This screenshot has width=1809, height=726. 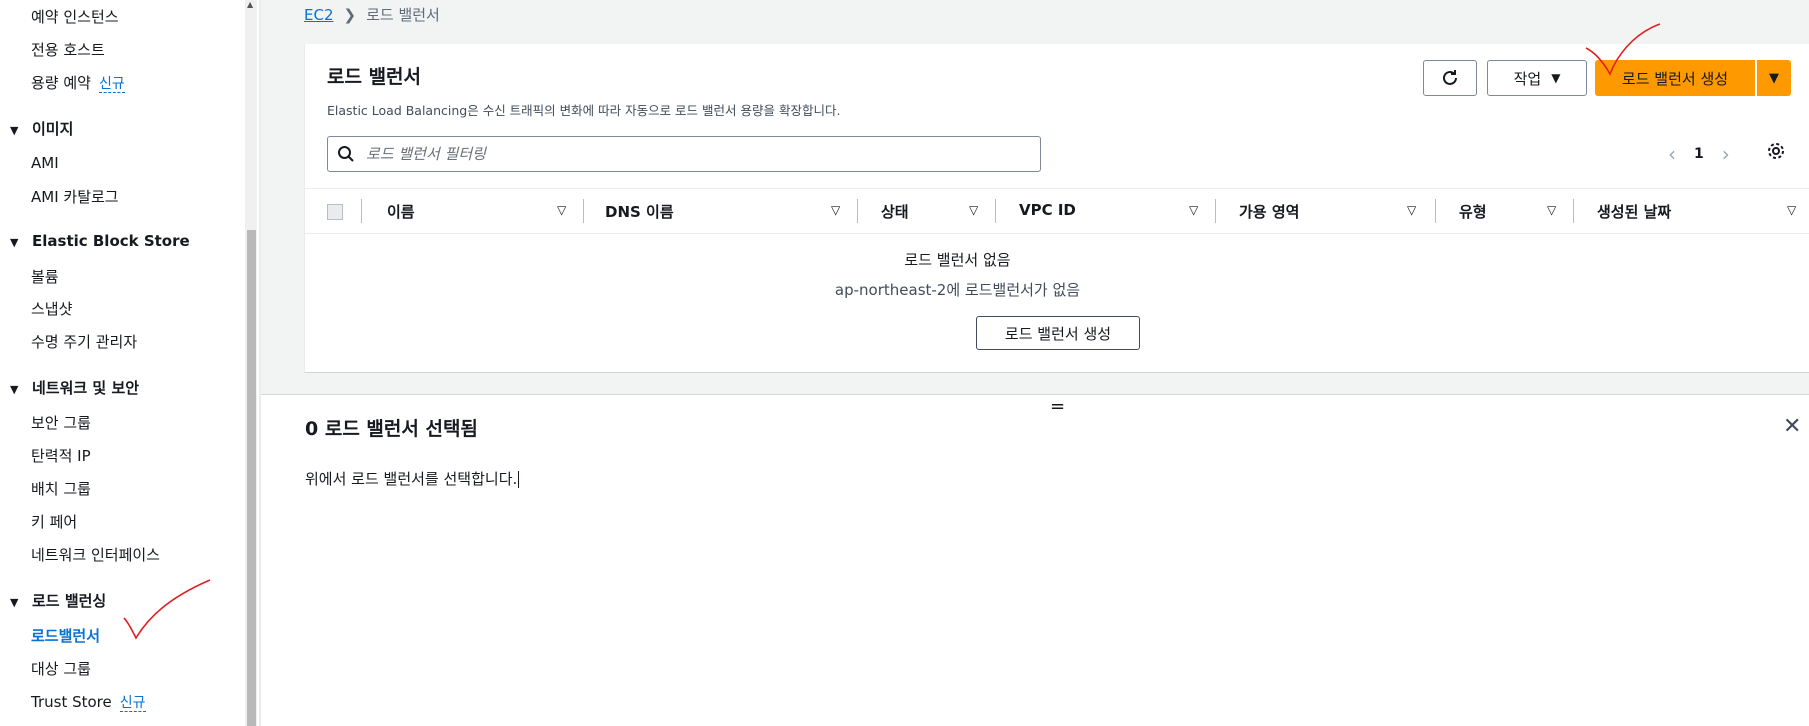 What do you see at coordinates (1047, 210) in the screenshot?
I see `column-header-vpc-id: VPC ID` at bounding box center [1047, 210].